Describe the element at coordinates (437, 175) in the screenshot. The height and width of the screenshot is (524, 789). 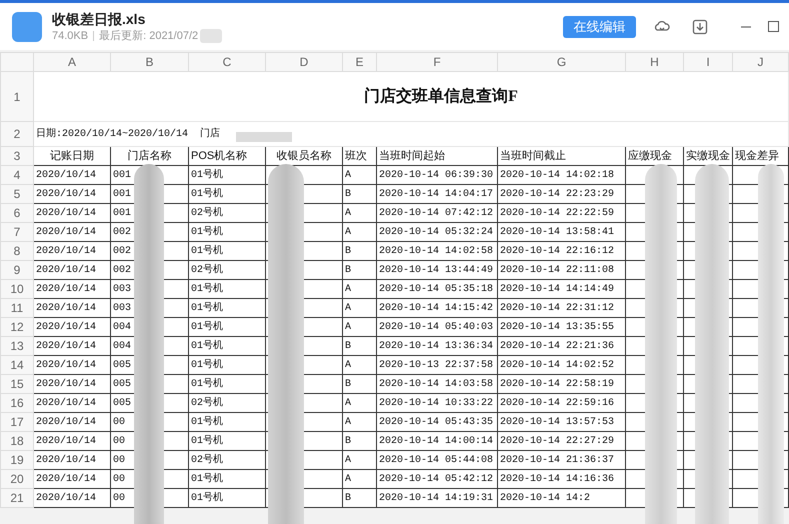
I see `table-cell: 2020-10-14 06:39:30` at that location.